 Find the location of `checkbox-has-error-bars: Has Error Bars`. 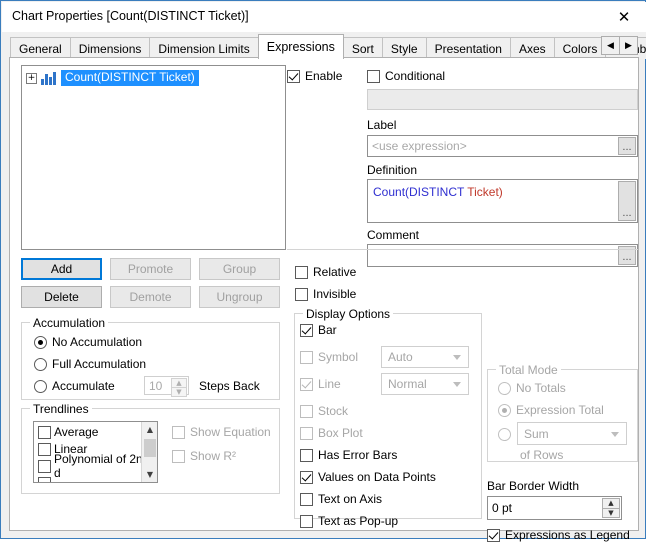

checkbox-has-error-bars: Has Error Bars is located at coordinates (348, 455).